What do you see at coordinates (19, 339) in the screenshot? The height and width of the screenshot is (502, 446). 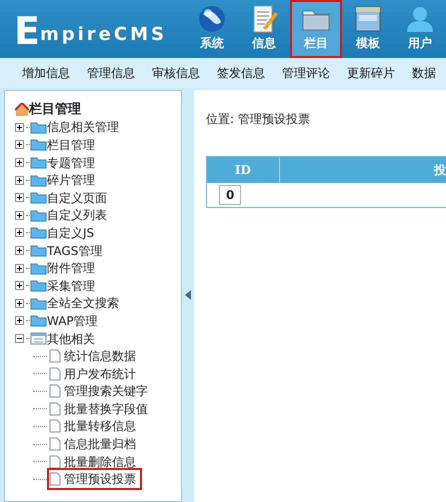 I see `collapse-toggle` at bounding box center [19, 339].